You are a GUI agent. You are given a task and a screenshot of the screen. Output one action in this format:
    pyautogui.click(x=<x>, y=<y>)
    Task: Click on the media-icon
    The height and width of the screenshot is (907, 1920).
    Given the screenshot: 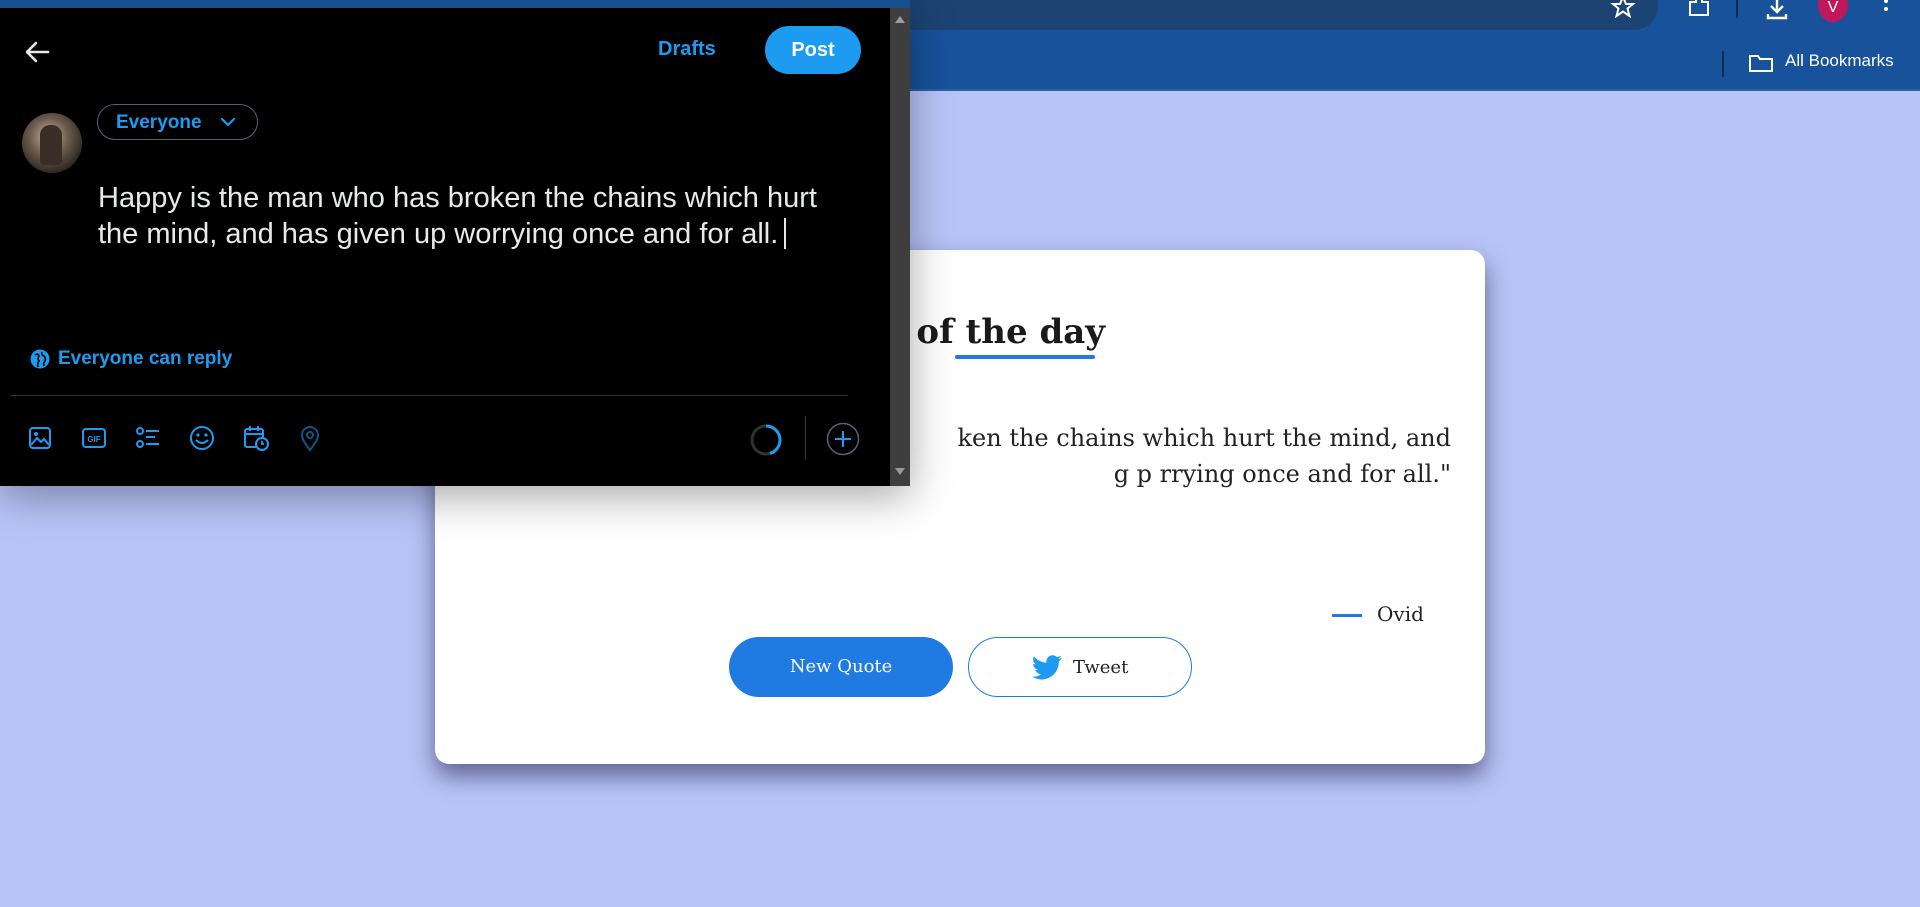 What is the action you would take?
    pyautogui.click(x=40, y=438)
    